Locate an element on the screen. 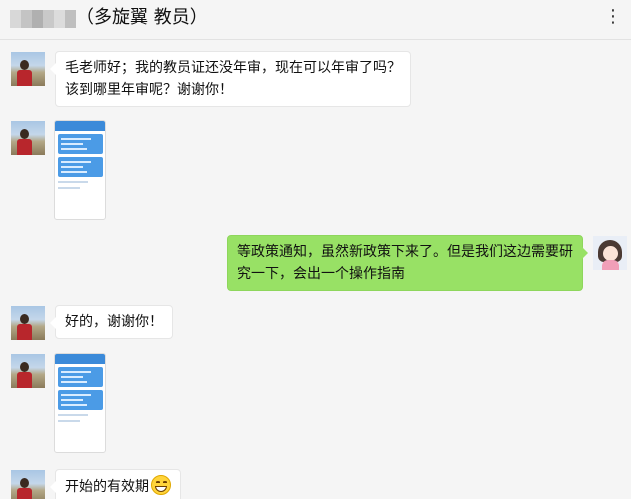 The height and width of the screenshot is (499, 631). message-bubble-outgoing: 等政策通知，虽然新政策下来了。但是我们这边需要研 究一下，会出一个操作指南 is located at coordinates (407, 263).